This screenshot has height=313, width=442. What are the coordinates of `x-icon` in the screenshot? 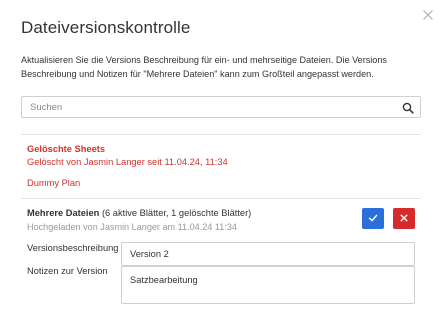 It's located at (404, 218).